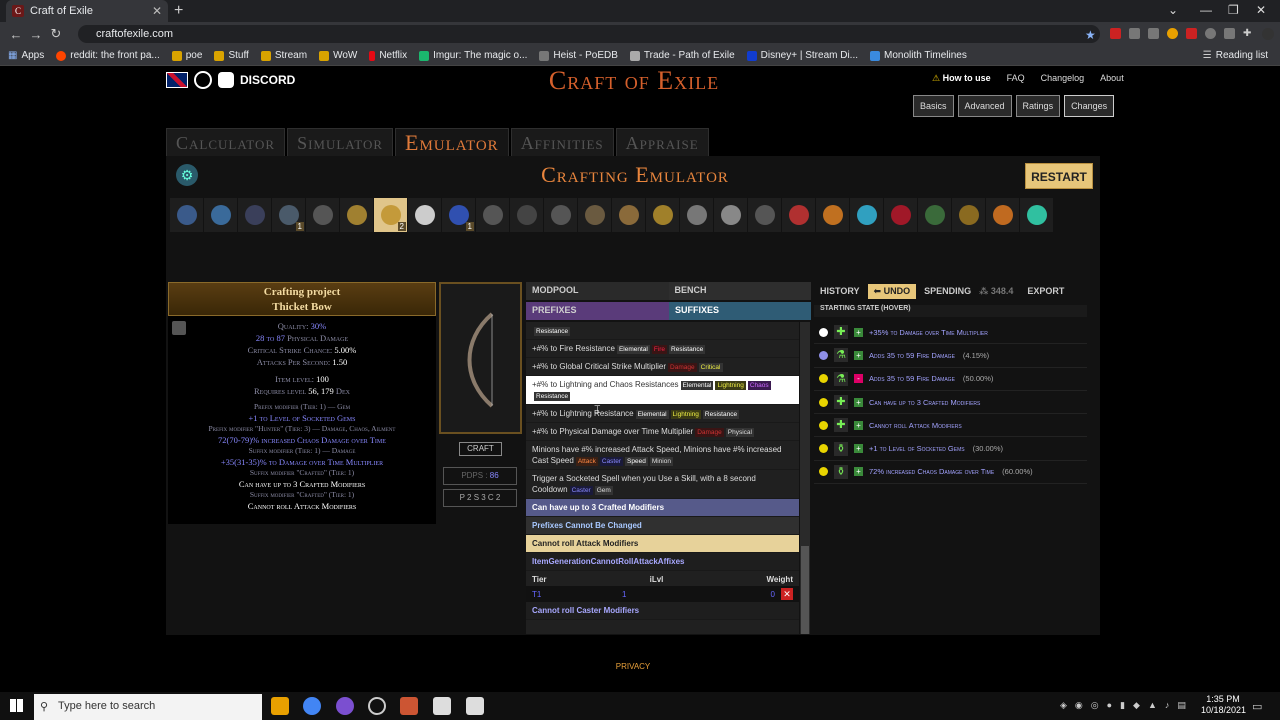  I want to click on tray-icon: ◎, so click(1095, 705).